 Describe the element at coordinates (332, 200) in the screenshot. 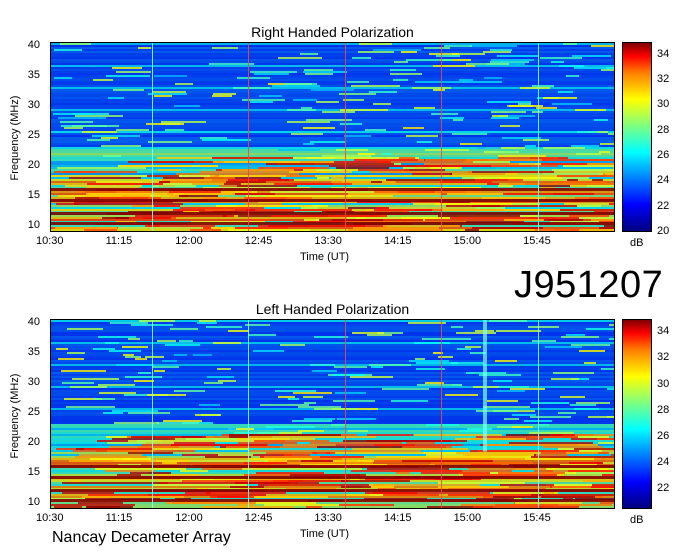

I see `red-band` at that location.